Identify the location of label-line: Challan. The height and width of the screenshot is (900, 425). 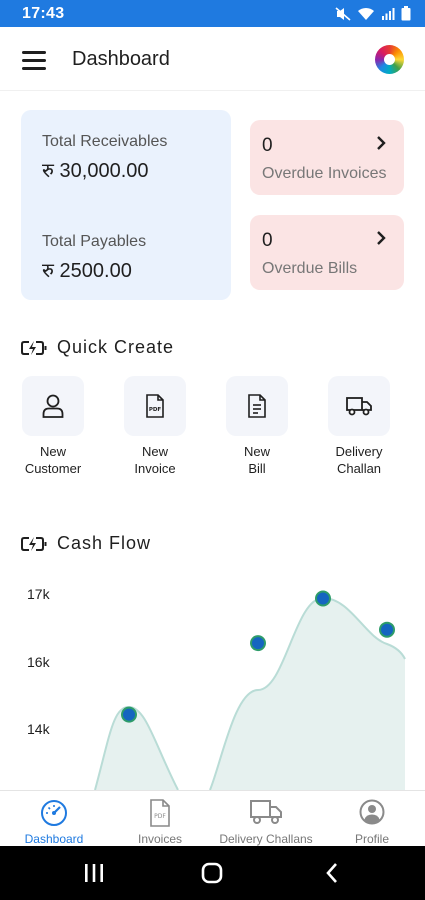
(359, 468).